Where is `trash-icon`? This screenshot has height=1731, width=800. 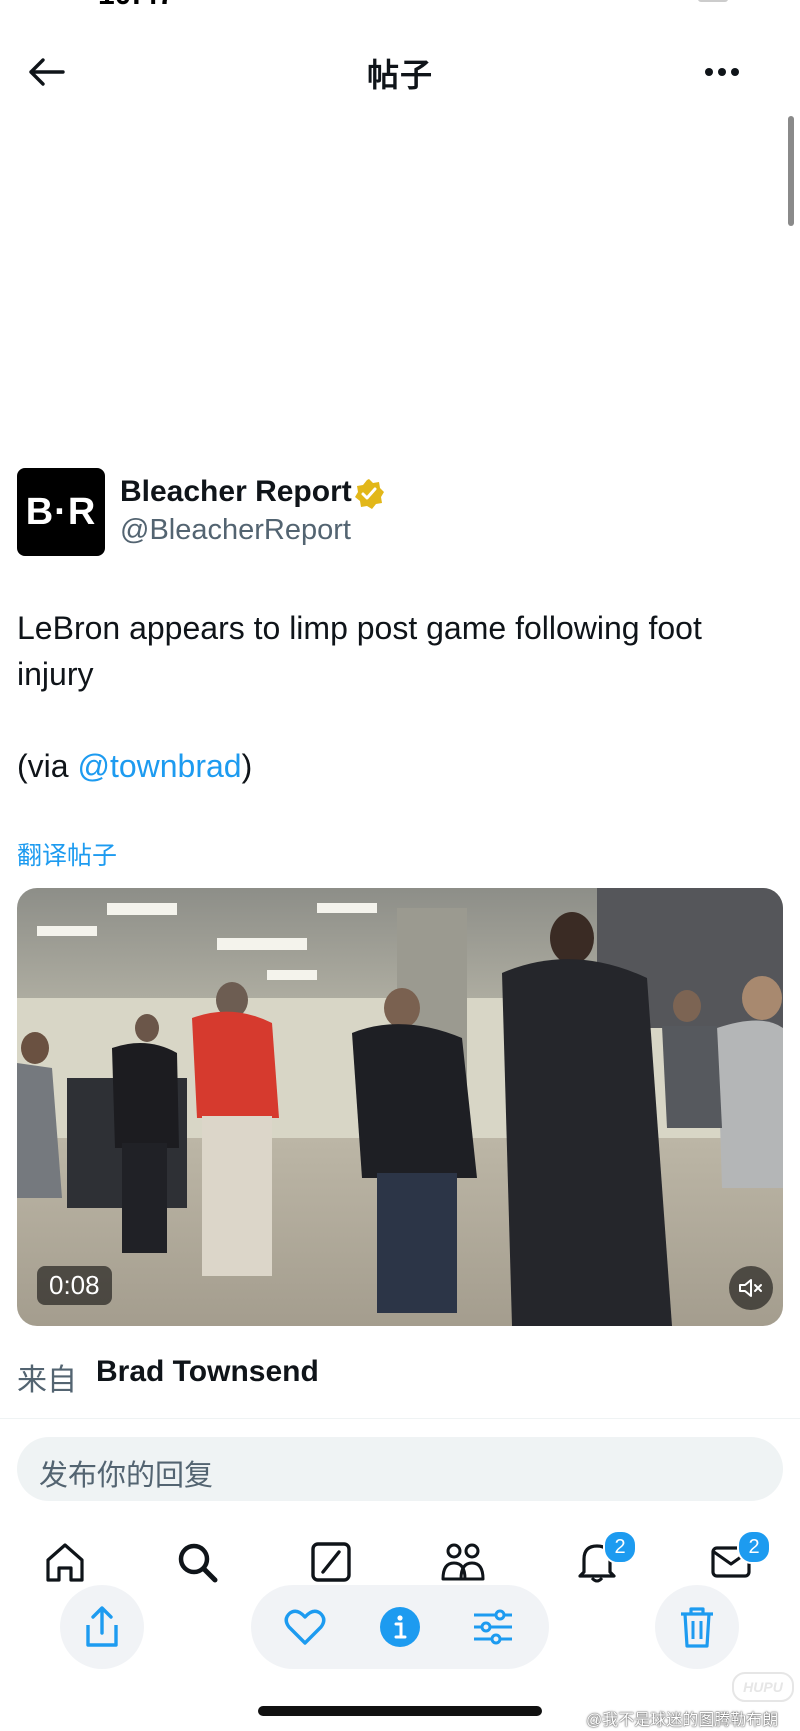
trash-icon is located at coordinates (697, 1627).